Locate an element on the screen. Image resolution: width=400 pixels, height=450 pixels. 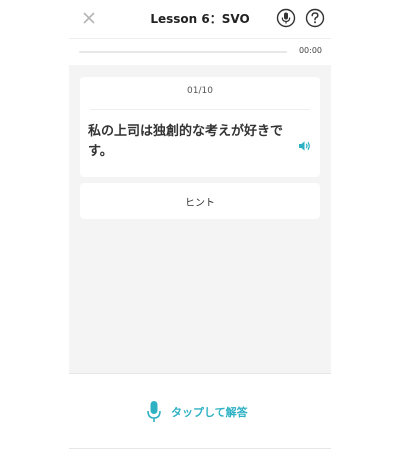
card-divider is located at coordinates (200, 109).